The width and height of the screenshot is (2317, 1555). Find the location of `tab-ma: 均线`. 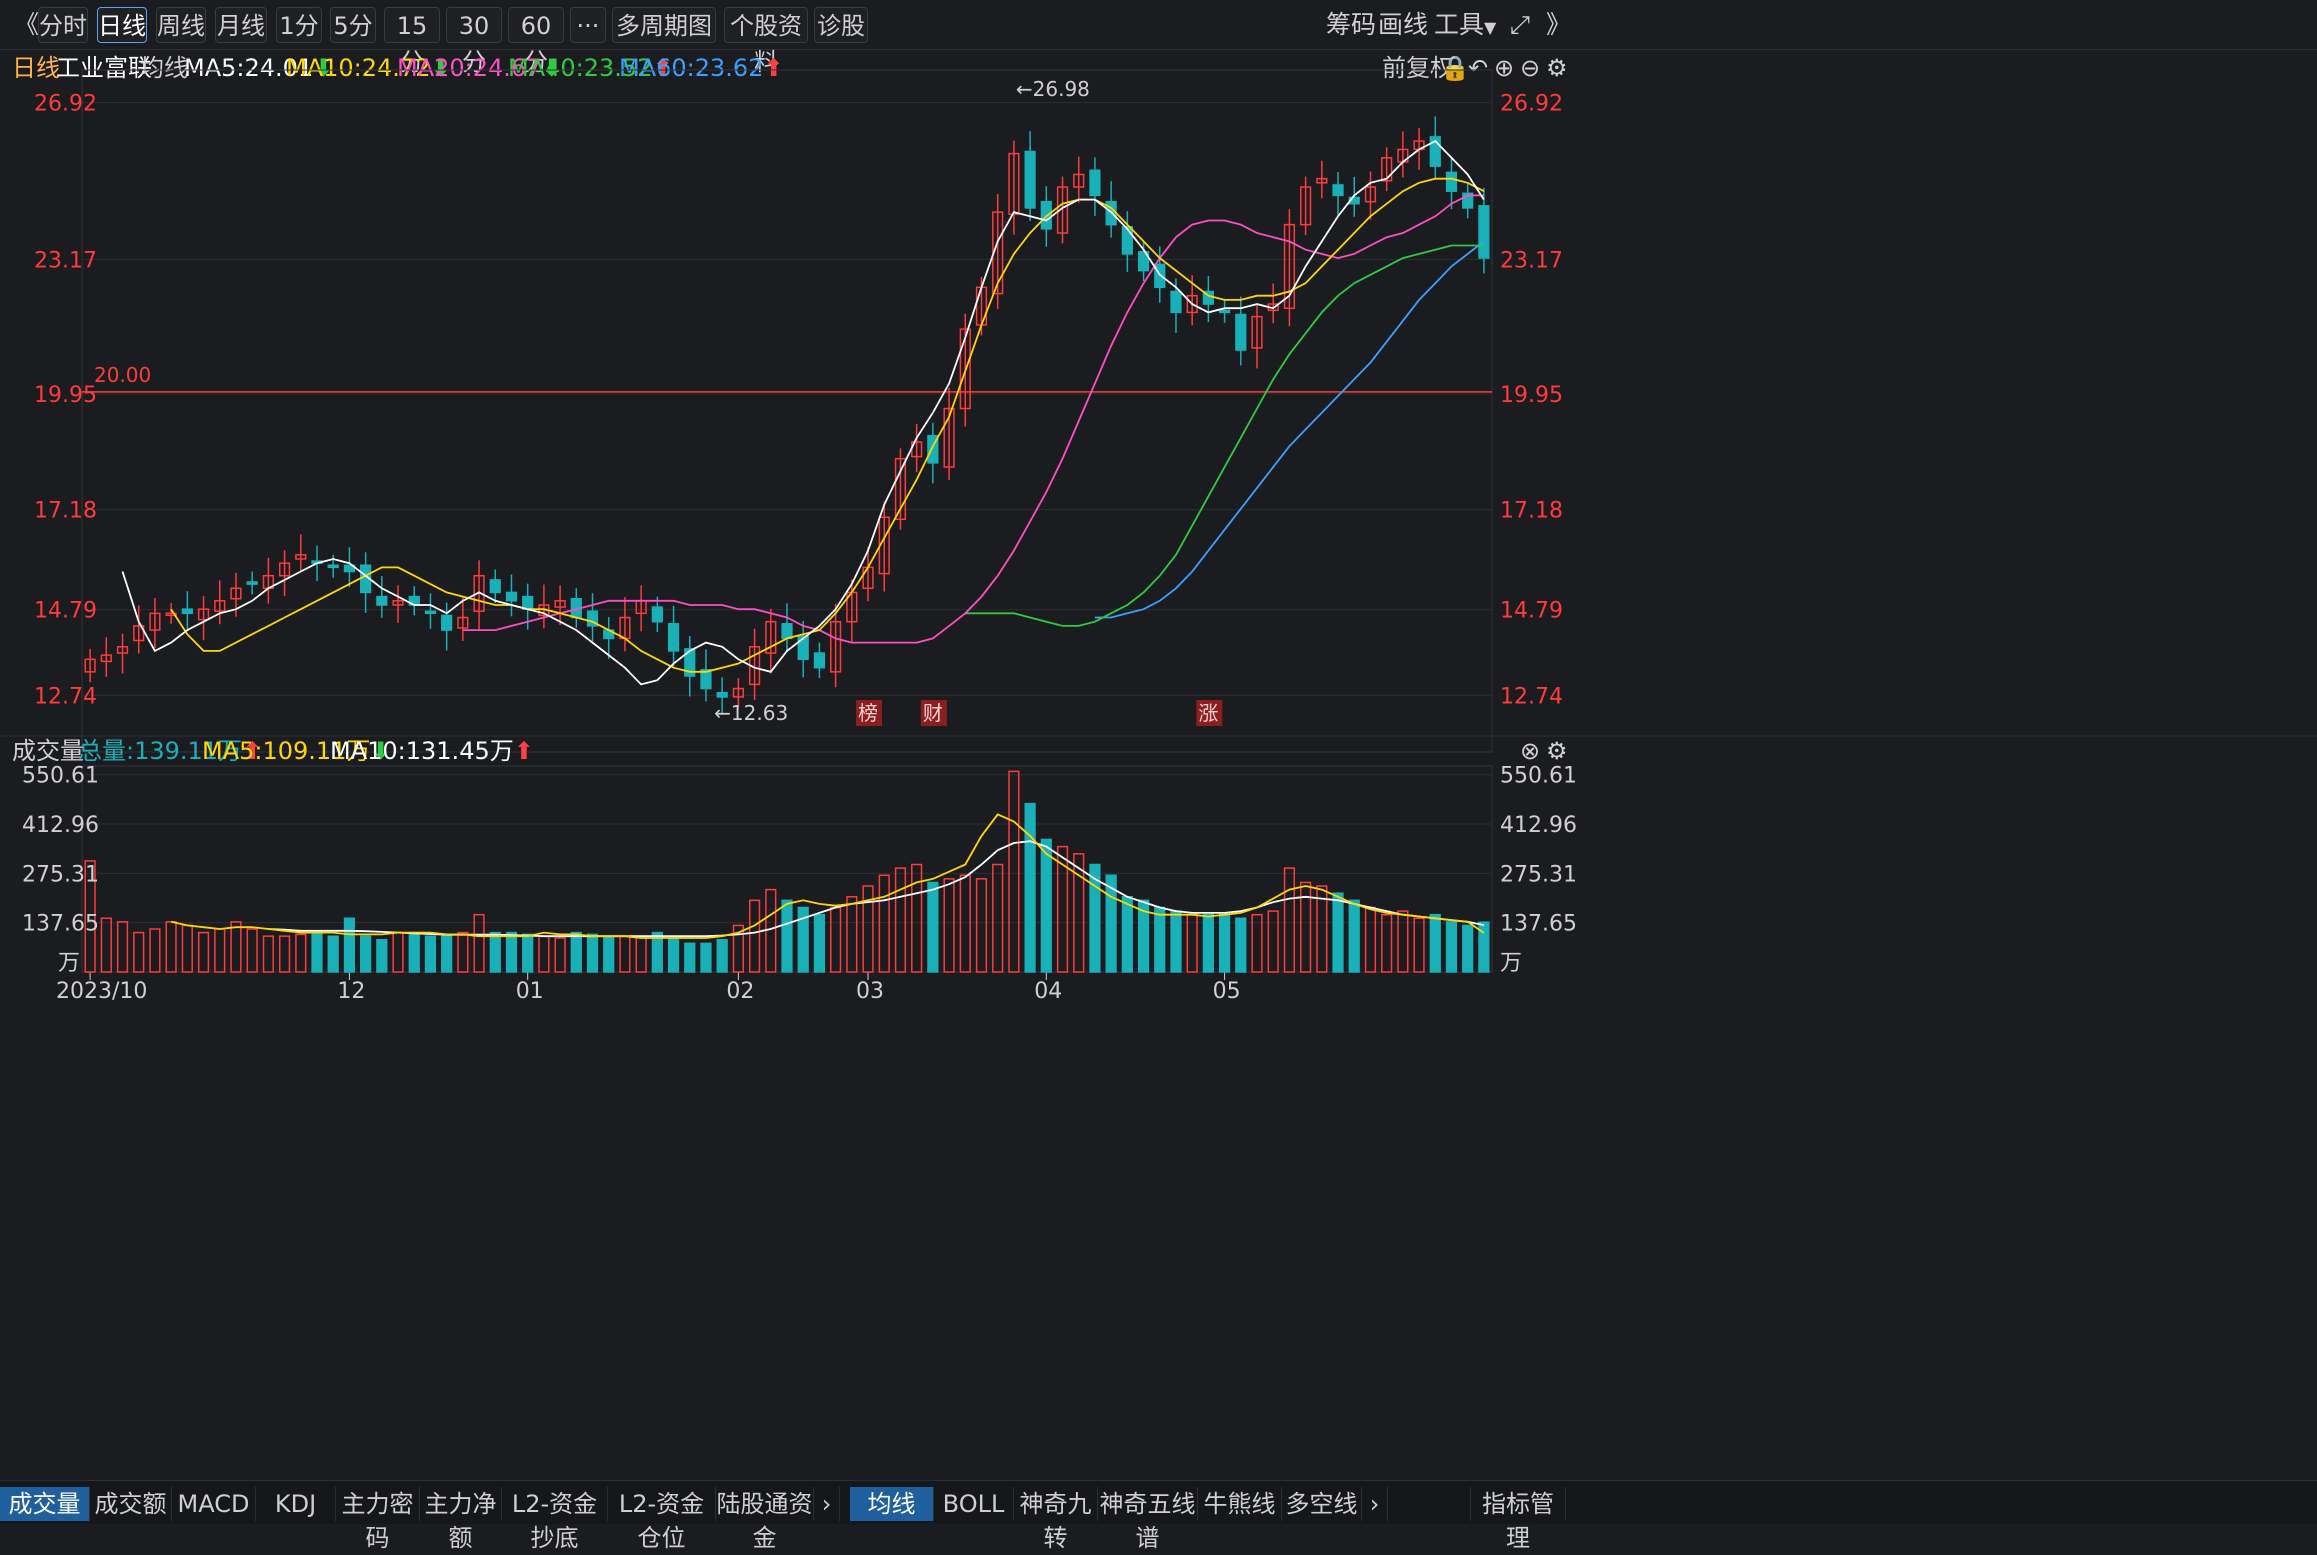

tab-ma: 均线 is located at coordinates (892, 1504).